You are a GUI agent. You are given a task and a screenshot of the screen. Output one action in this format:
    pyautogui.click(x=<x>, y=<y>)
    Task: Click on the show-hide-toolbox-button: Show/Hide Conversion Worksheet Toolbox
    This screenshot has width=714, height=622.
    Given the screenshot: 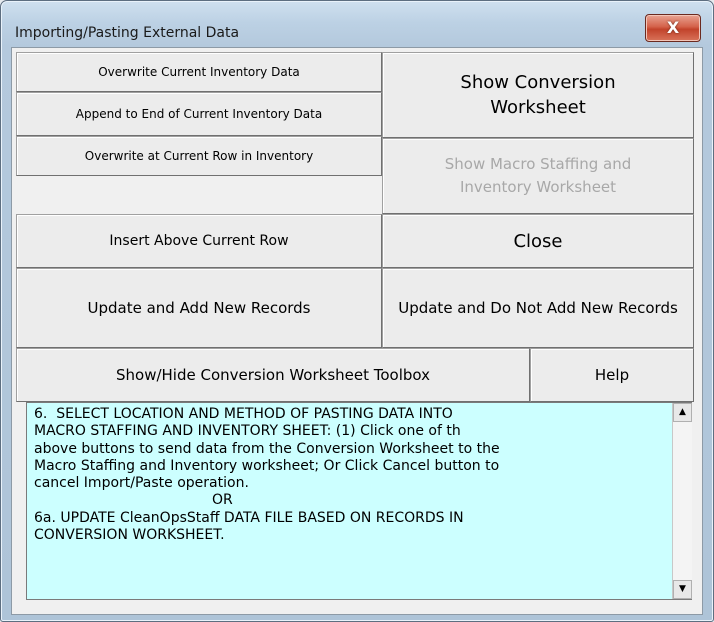 What is the action you would take?
    pyautogui.click(x=273, y=375)
    